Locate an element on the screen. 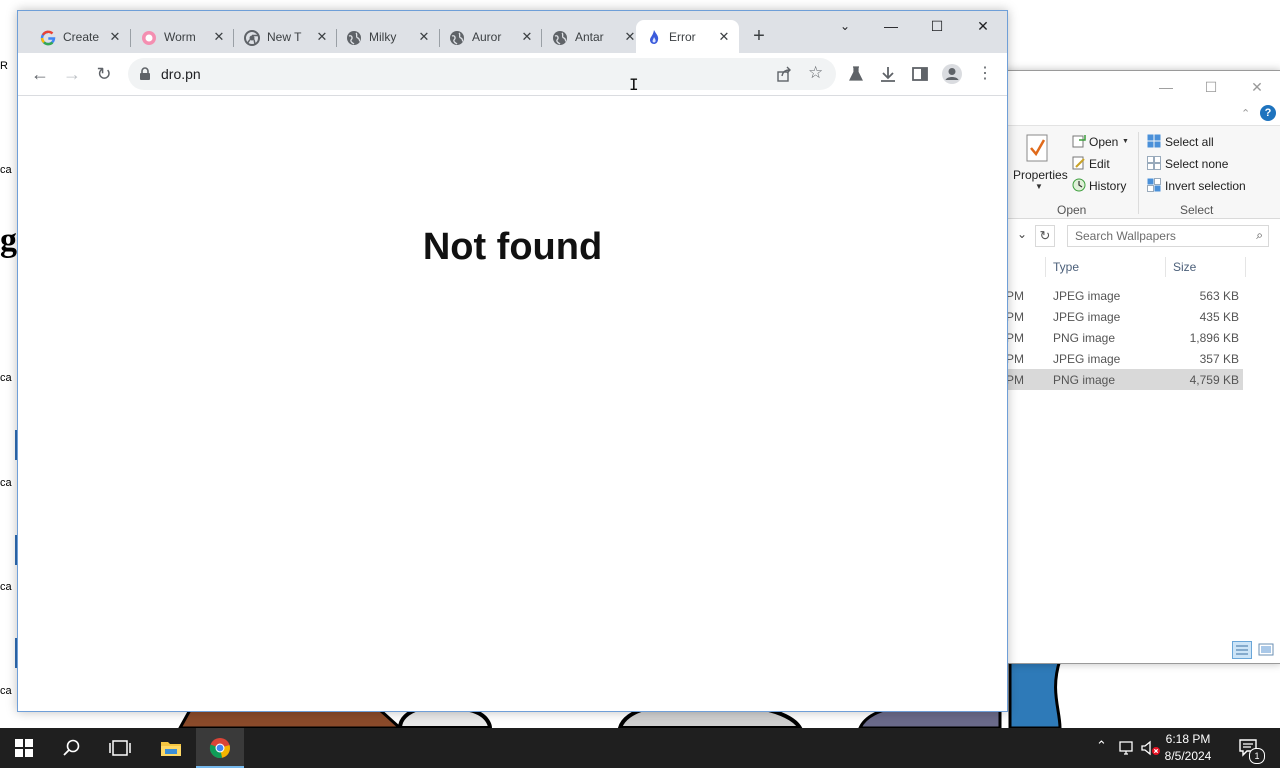  tab: Auror ✕ is located at coordinates (490, 37).